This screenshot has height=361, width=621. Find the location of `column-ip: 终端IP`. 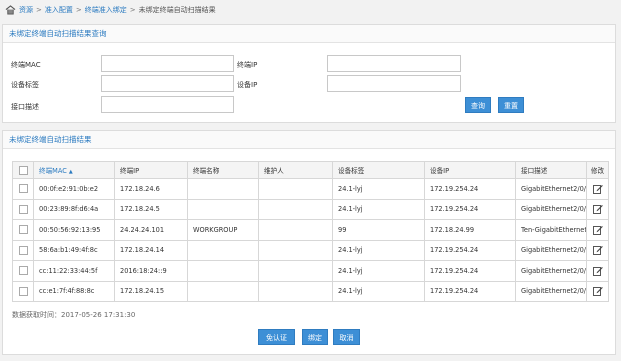

column-ip: 终端IP is located at coordinates (151, 170).